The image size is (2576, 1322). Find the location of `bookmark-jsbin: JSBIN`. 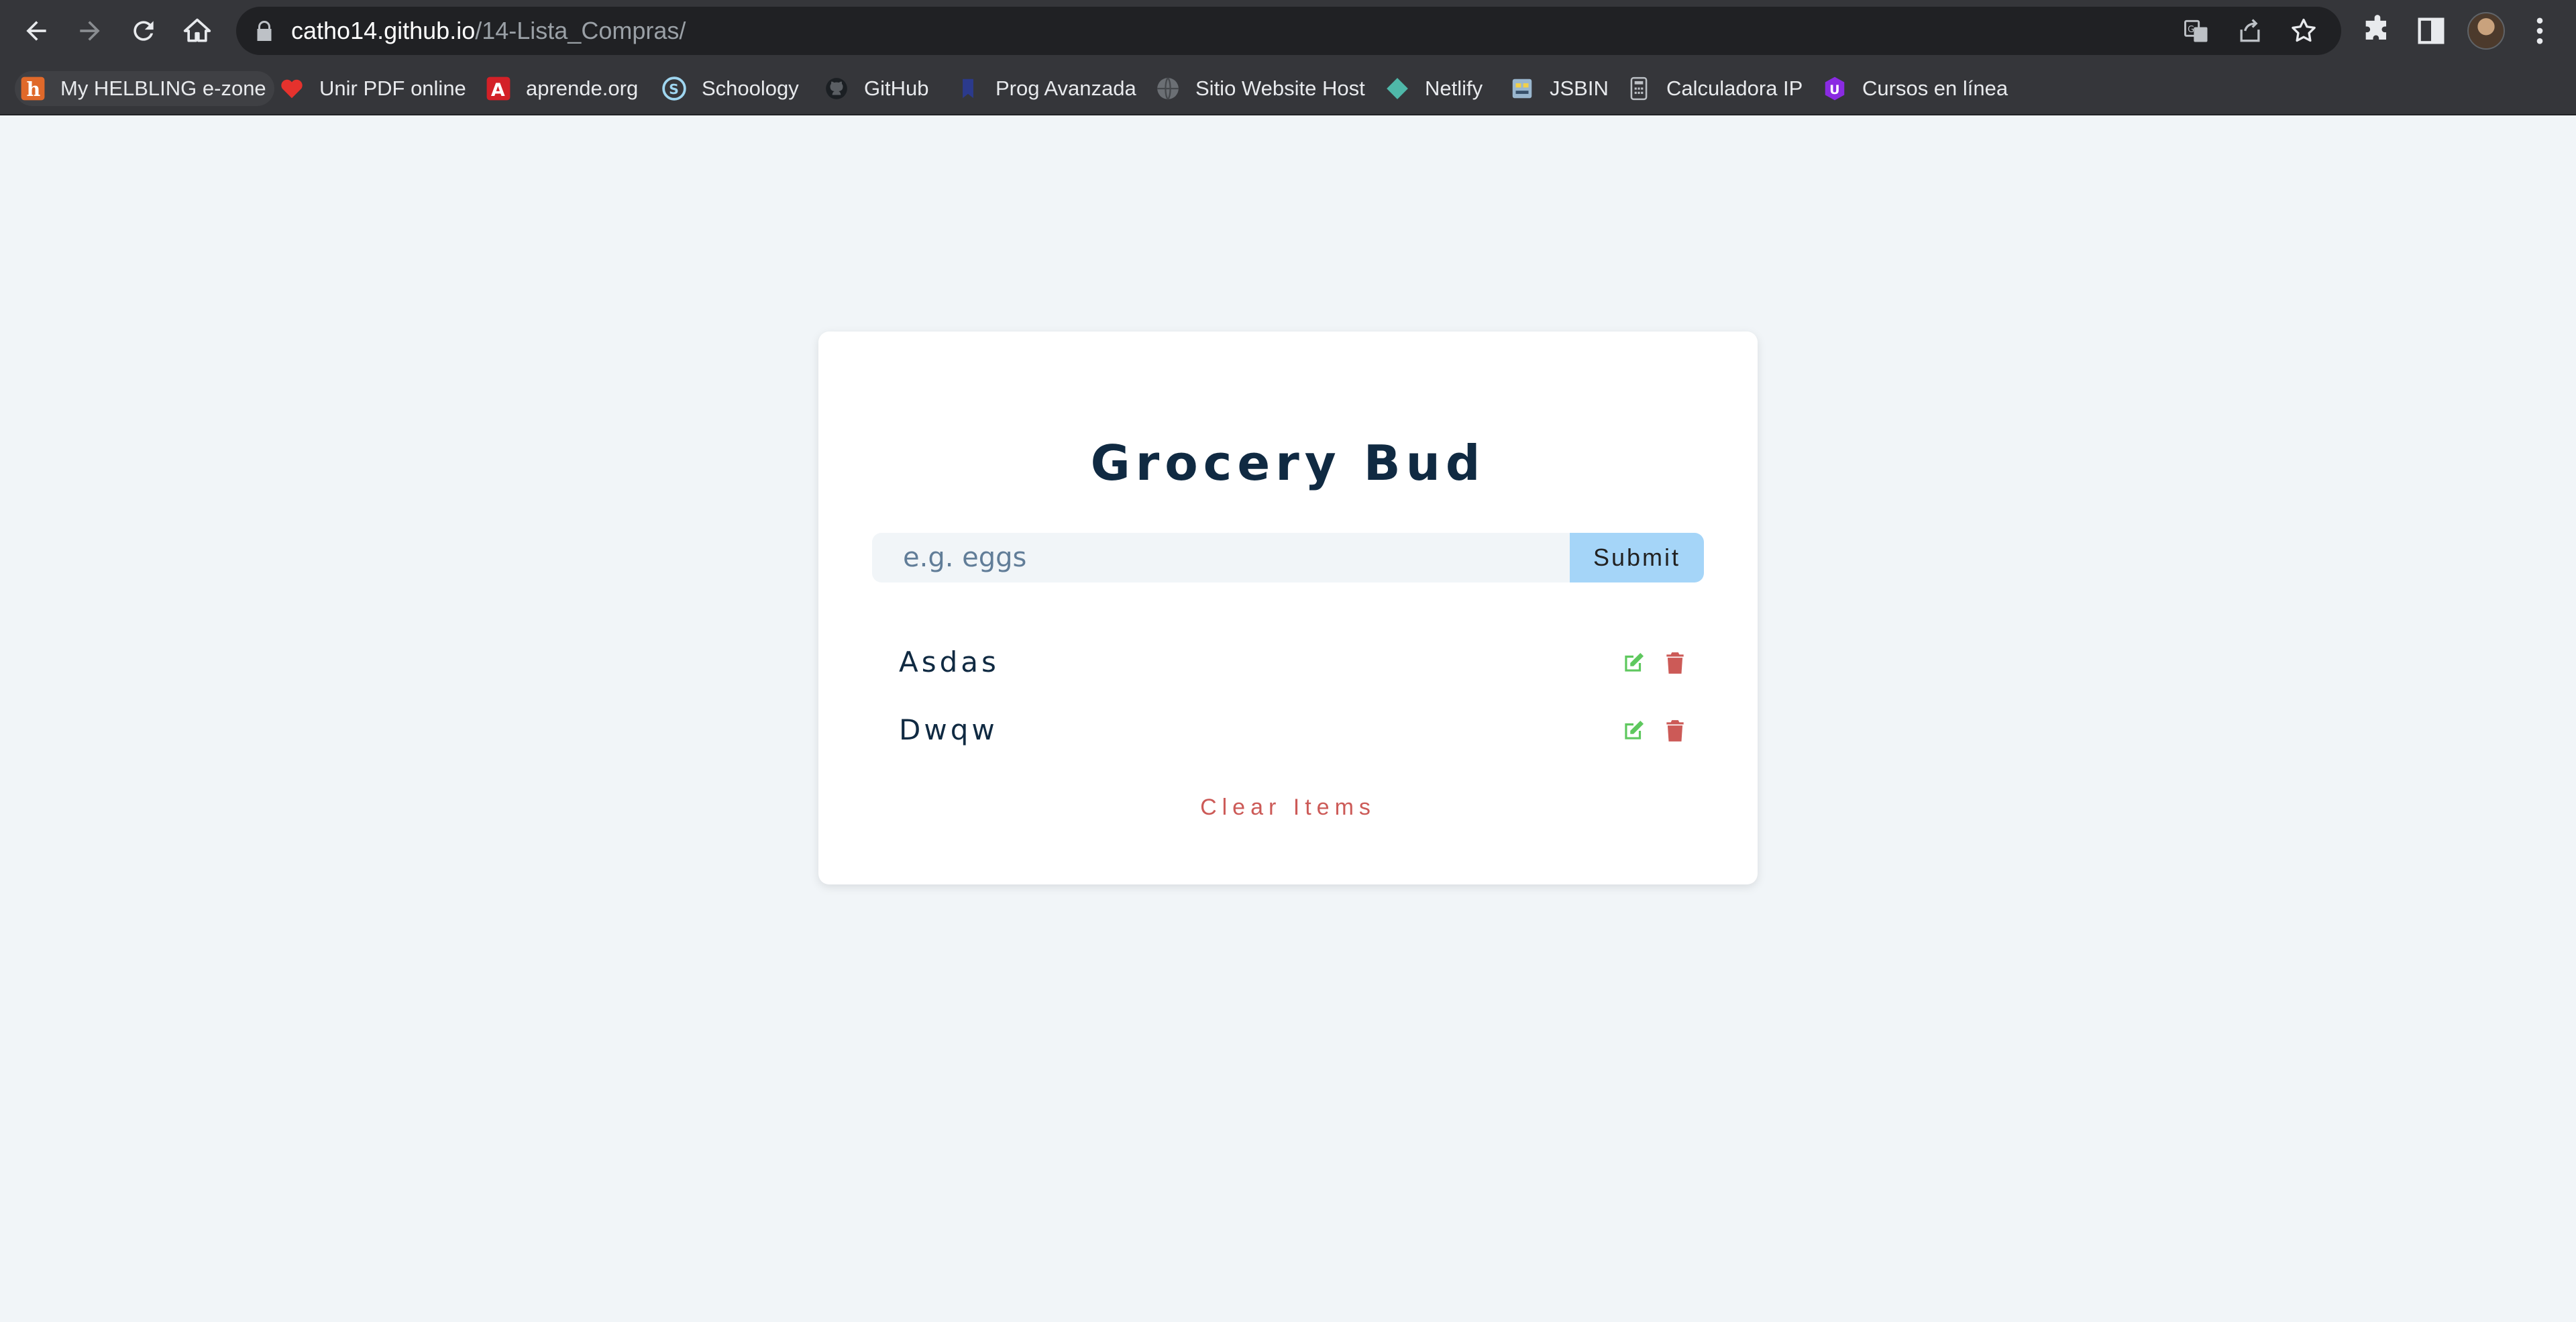

bookmark-jsbin: JSBIN is located at coordinates (1559, 88).